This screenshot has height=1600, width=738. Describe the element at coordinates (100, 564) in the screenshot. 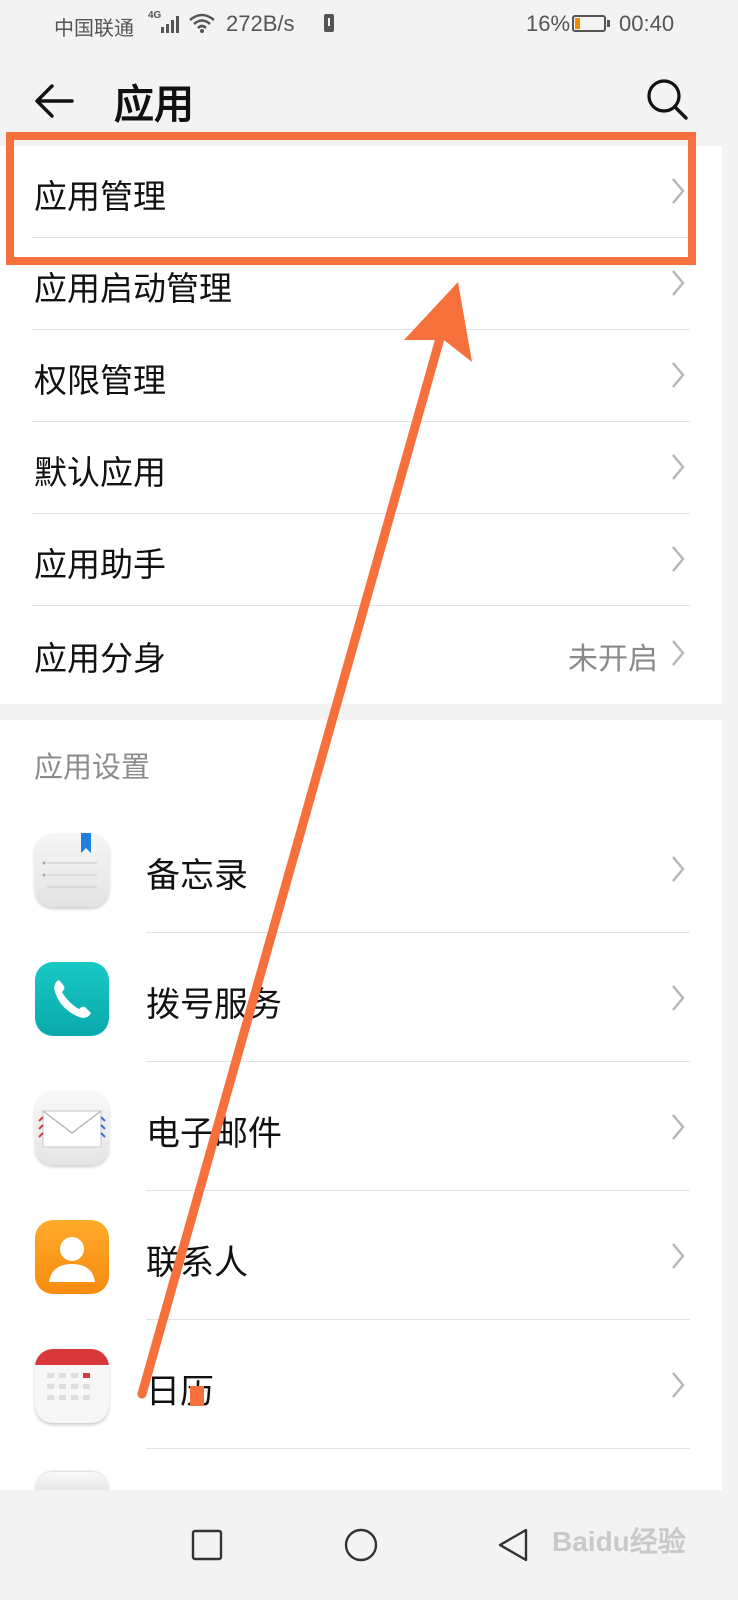

I see `menu-item-label: 应用助手` at that location.